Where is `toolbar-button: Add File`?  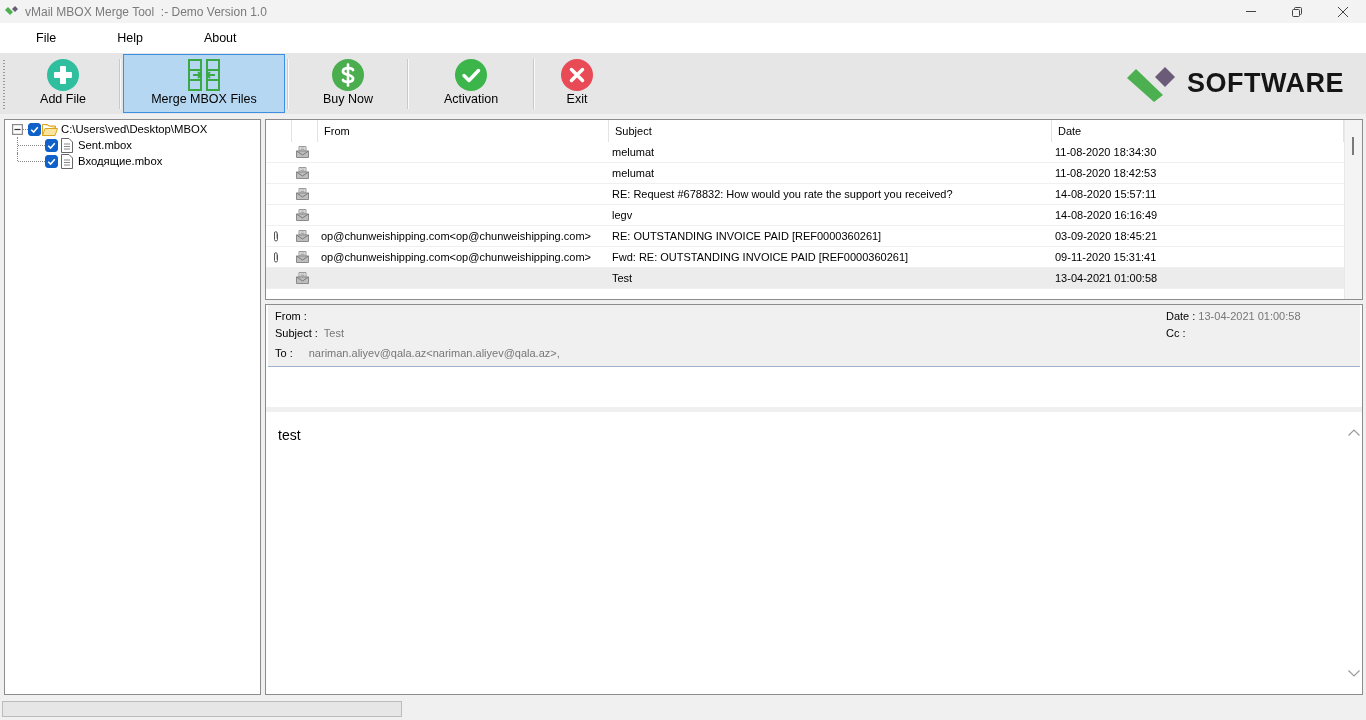
toolbar-button: Add File is located at coordinates (63, 83).